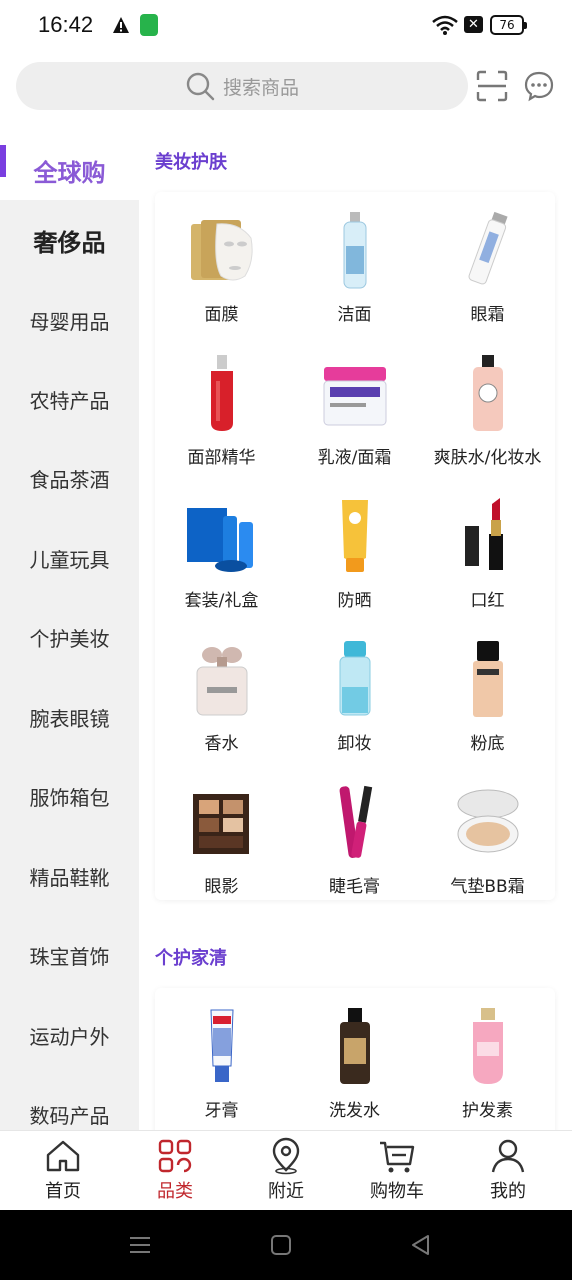  Describe the element at coordinates (221, 744) in the screenshot. I see `item-label: 香水` at that location.